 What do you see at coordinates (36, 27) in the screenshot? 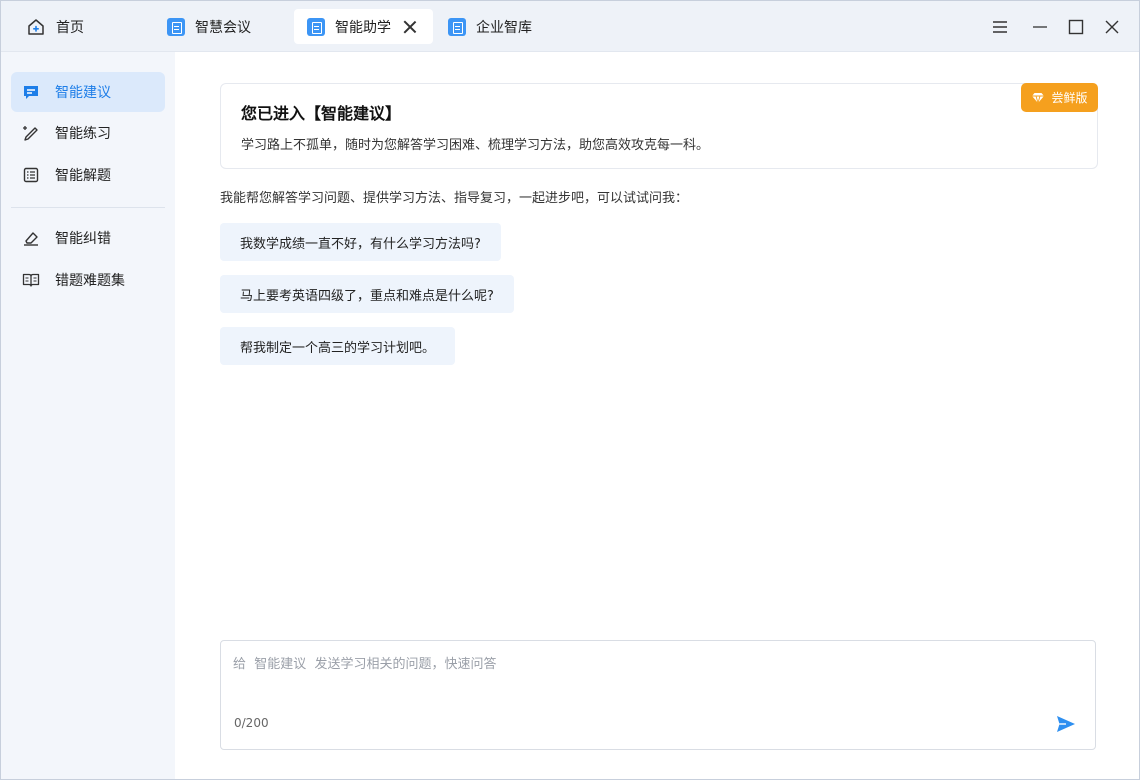
I see `home-icon` at bounding box center [36, 27].